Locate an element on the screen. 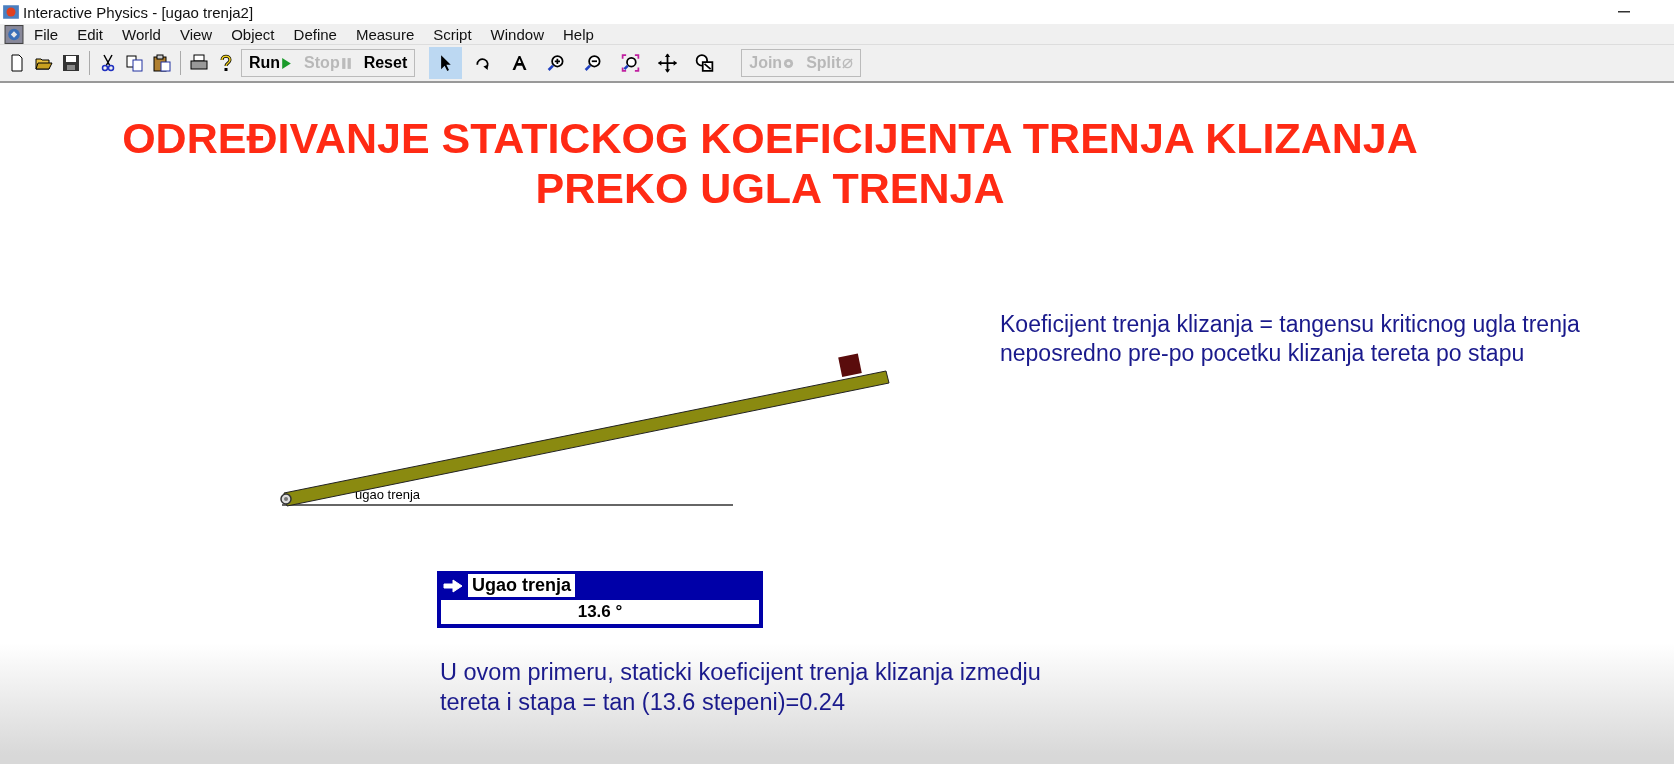 The width and height of the screenshot is (1674, 764). minimize-icon is located at coordinates (1624, 12).